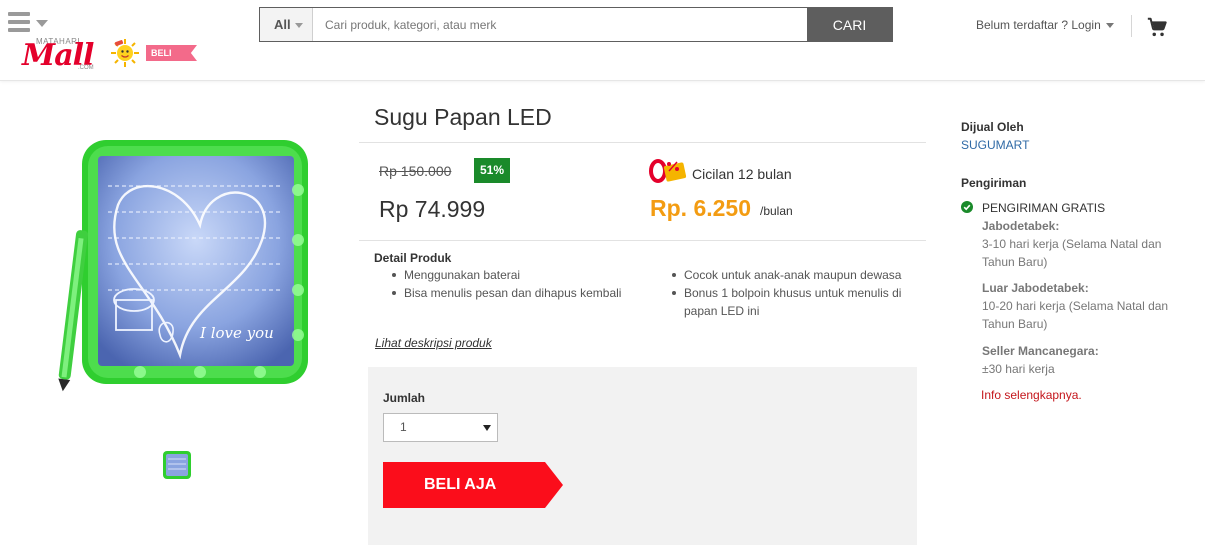 This screenshot has width=1205, height=560. Describe the element at coordinates (19, 24) in the screenshot. I see `hamburger-icon` at that location.